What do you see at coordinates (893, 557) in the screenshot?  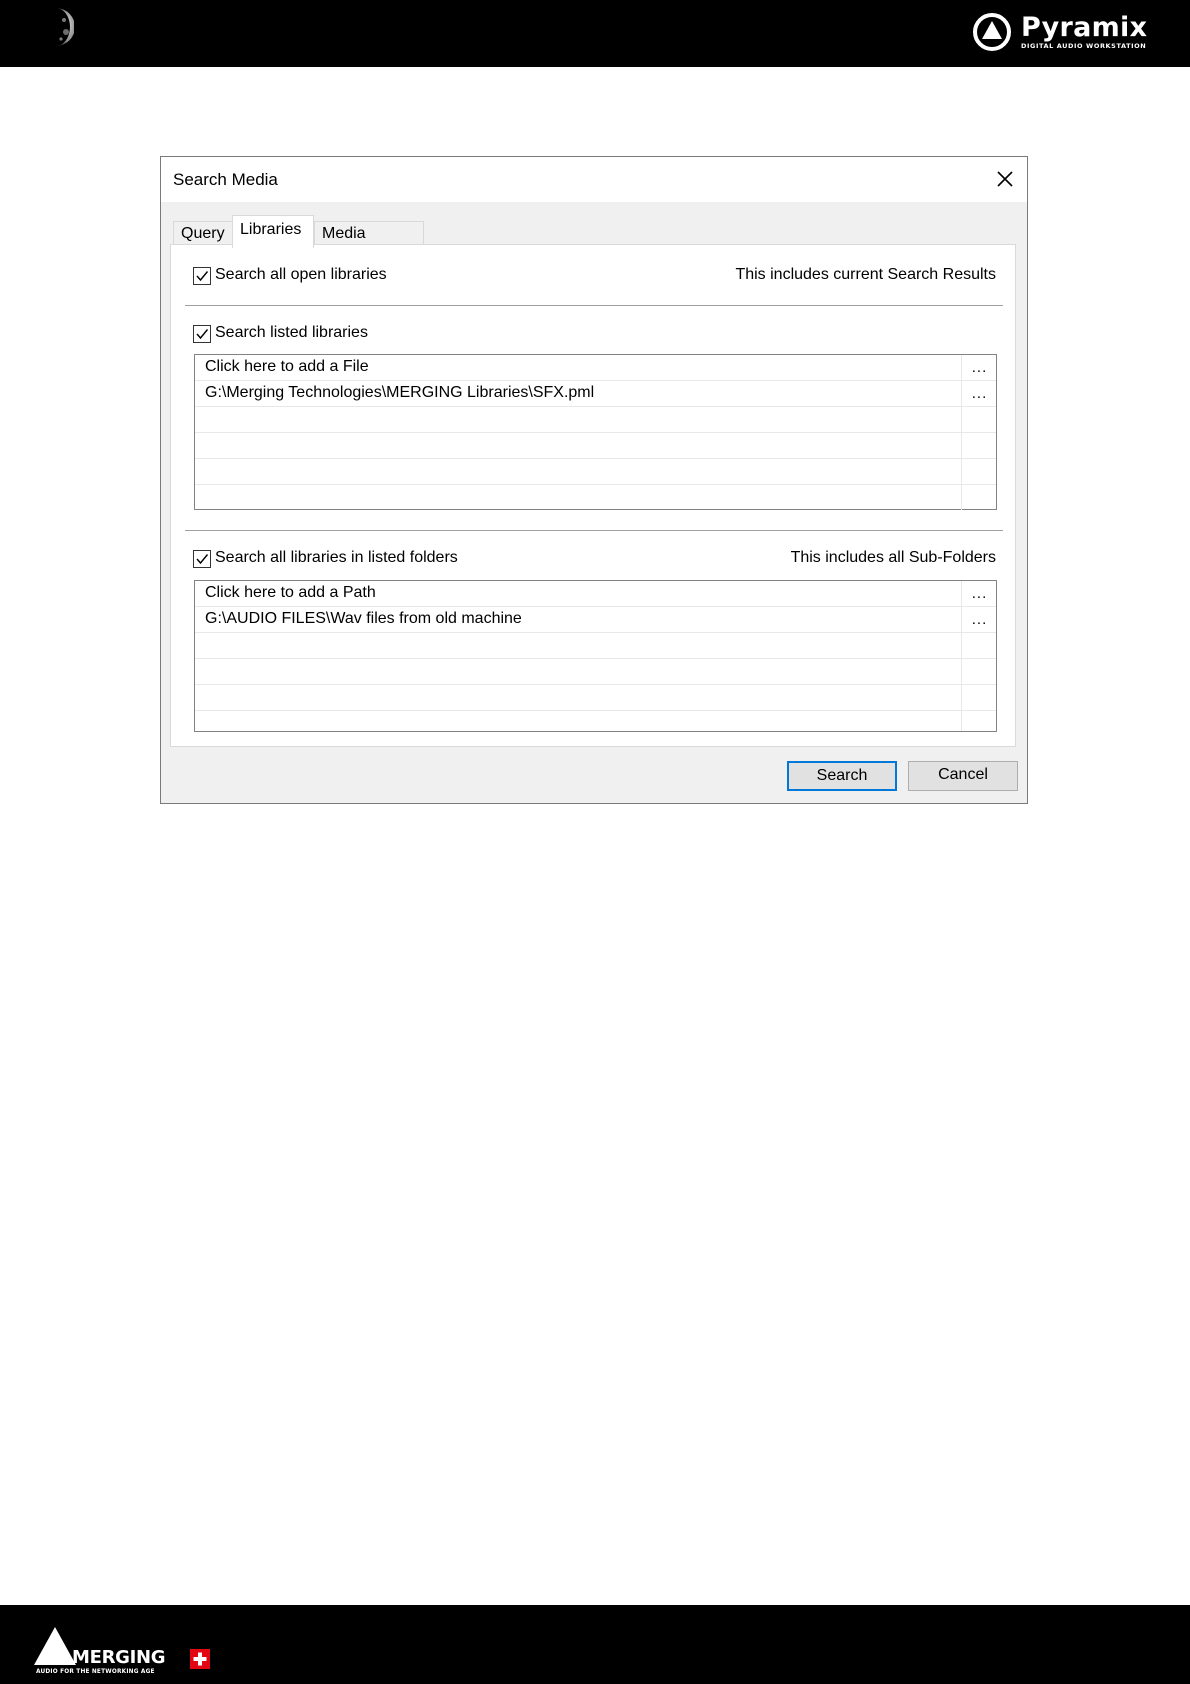 I see `listed-folders-note: This includes all Sub-Folders` at bounding box center [893, 557].